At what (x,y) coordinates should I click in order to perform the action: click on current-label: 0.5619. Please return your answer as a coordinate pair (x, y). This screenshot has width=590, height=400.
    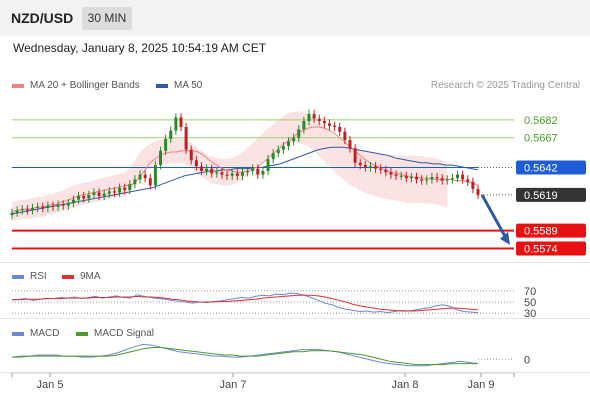
    Looking at the image, I should click on (541, 196).